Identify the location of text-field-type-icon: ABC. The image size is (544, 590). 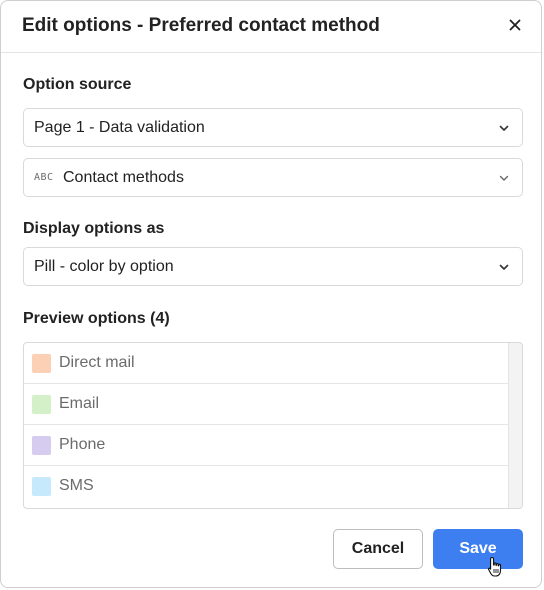
(44, 177).